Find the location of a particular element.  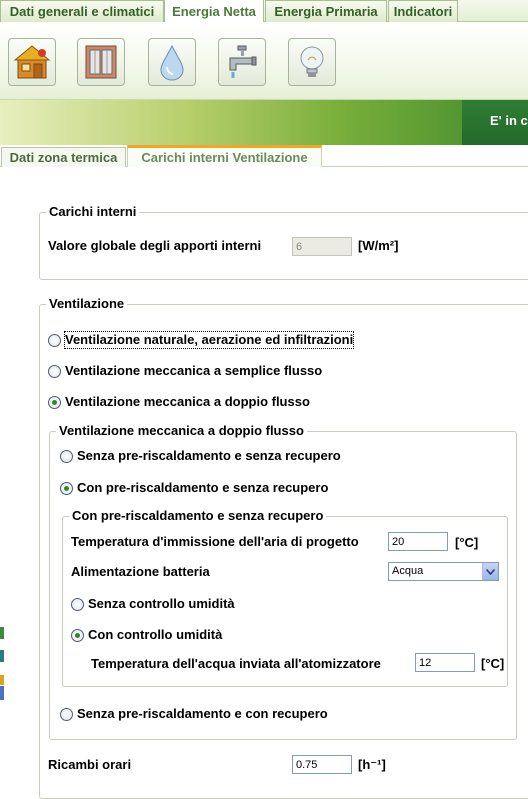

light-bulb-button is located at coordinates (312, 62).